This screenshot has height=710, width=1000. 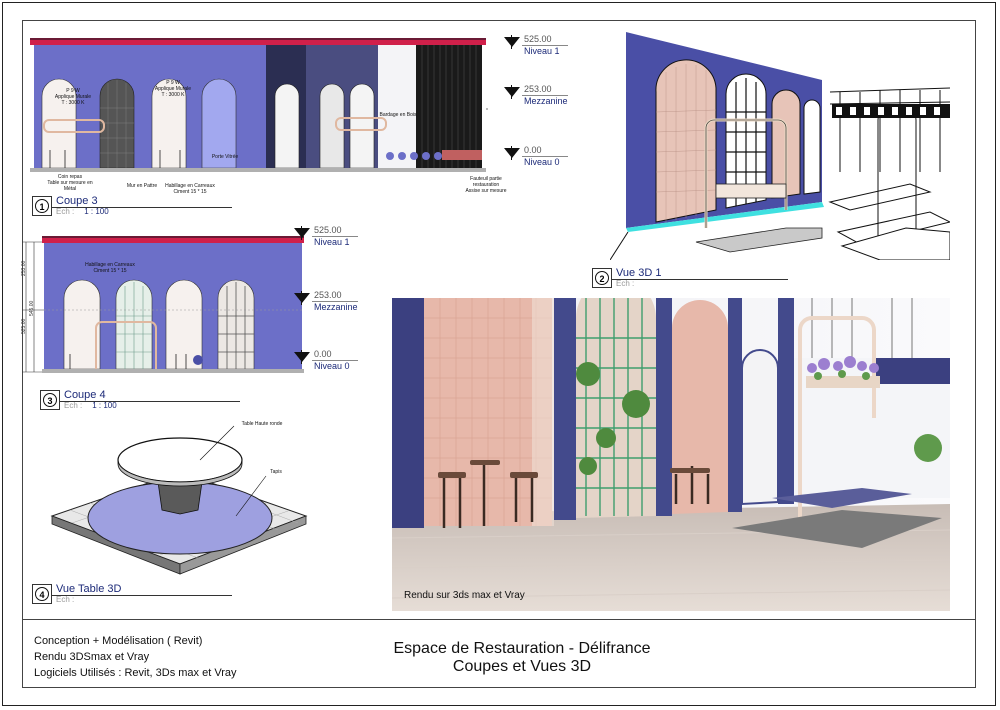 I want to click on table3d-view-title: 4 Vue Table 3D Ech :, so click(x=132, y=594).